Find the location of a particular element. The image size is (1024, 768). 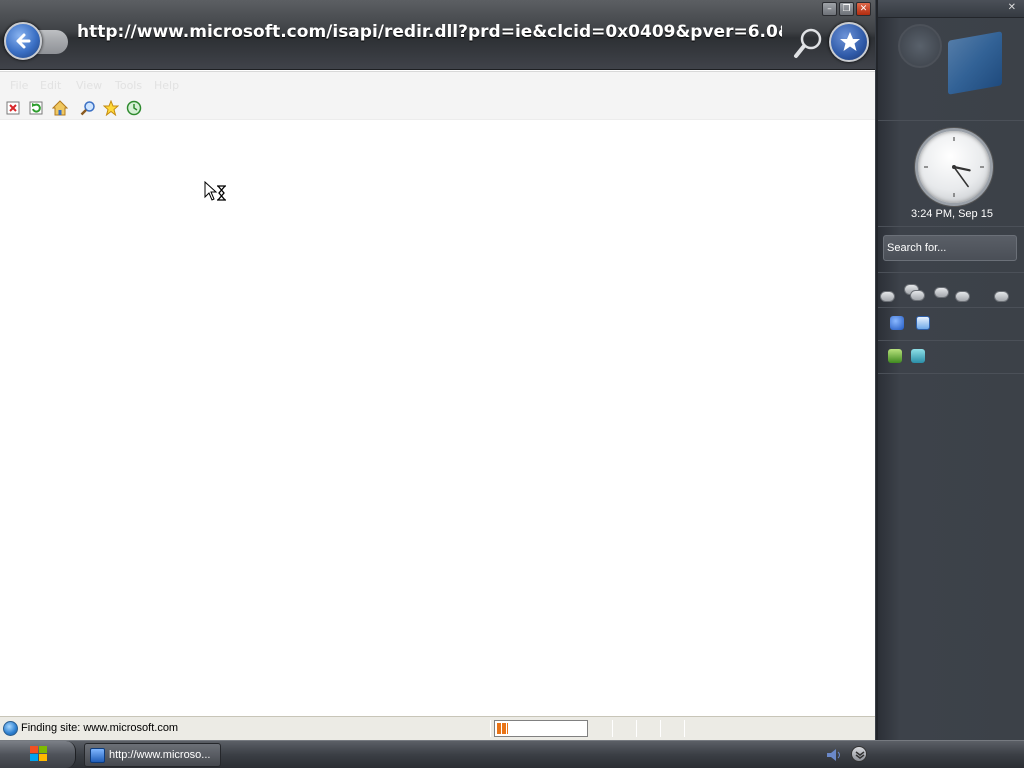

window-controls: – ❐ ✕ is located at coordinates (846, 9).